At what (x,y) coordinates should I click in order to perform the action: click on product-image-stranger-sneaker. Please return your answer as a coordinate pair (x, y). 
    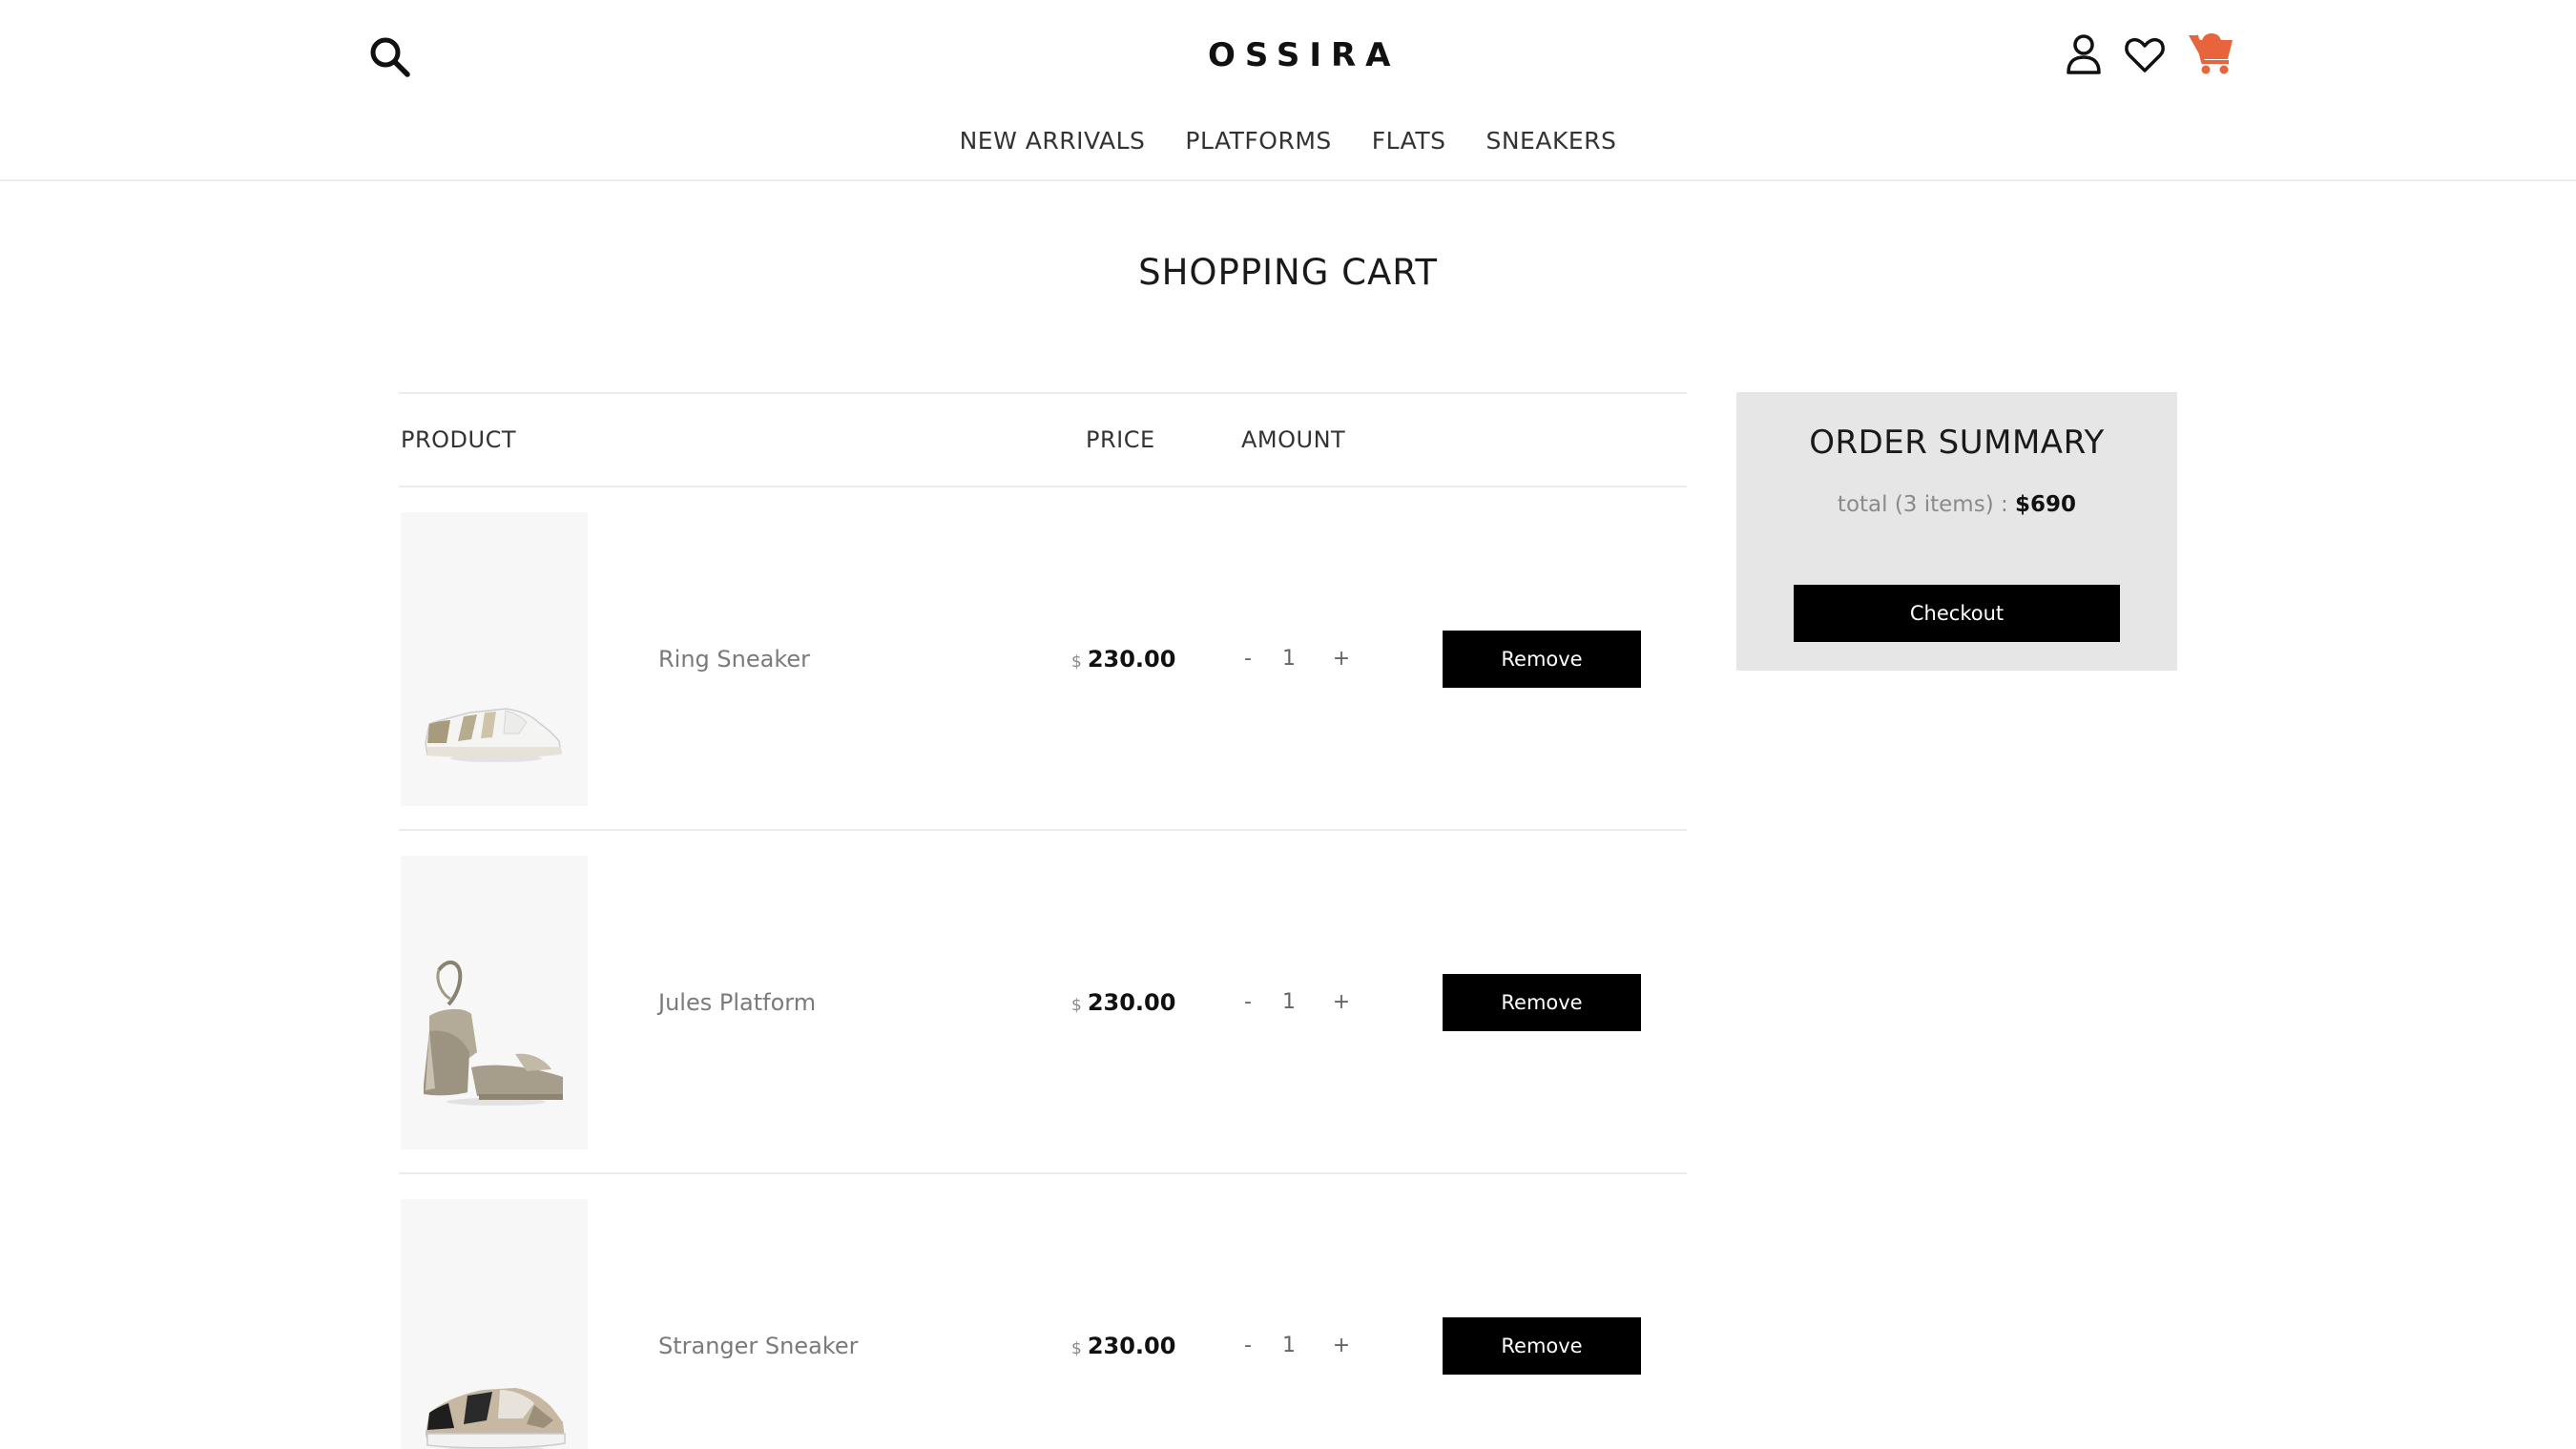
    Looking at the image, I should click on (494, 1324).